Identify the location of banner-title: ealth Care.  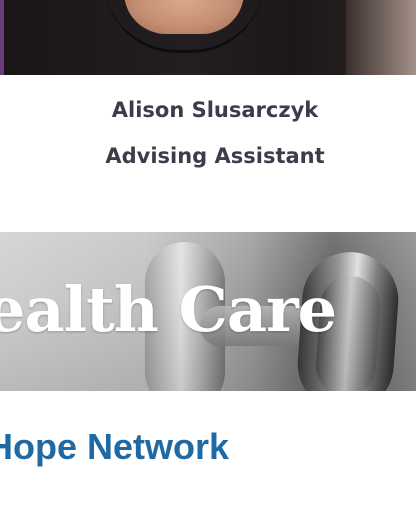
(168, 309).